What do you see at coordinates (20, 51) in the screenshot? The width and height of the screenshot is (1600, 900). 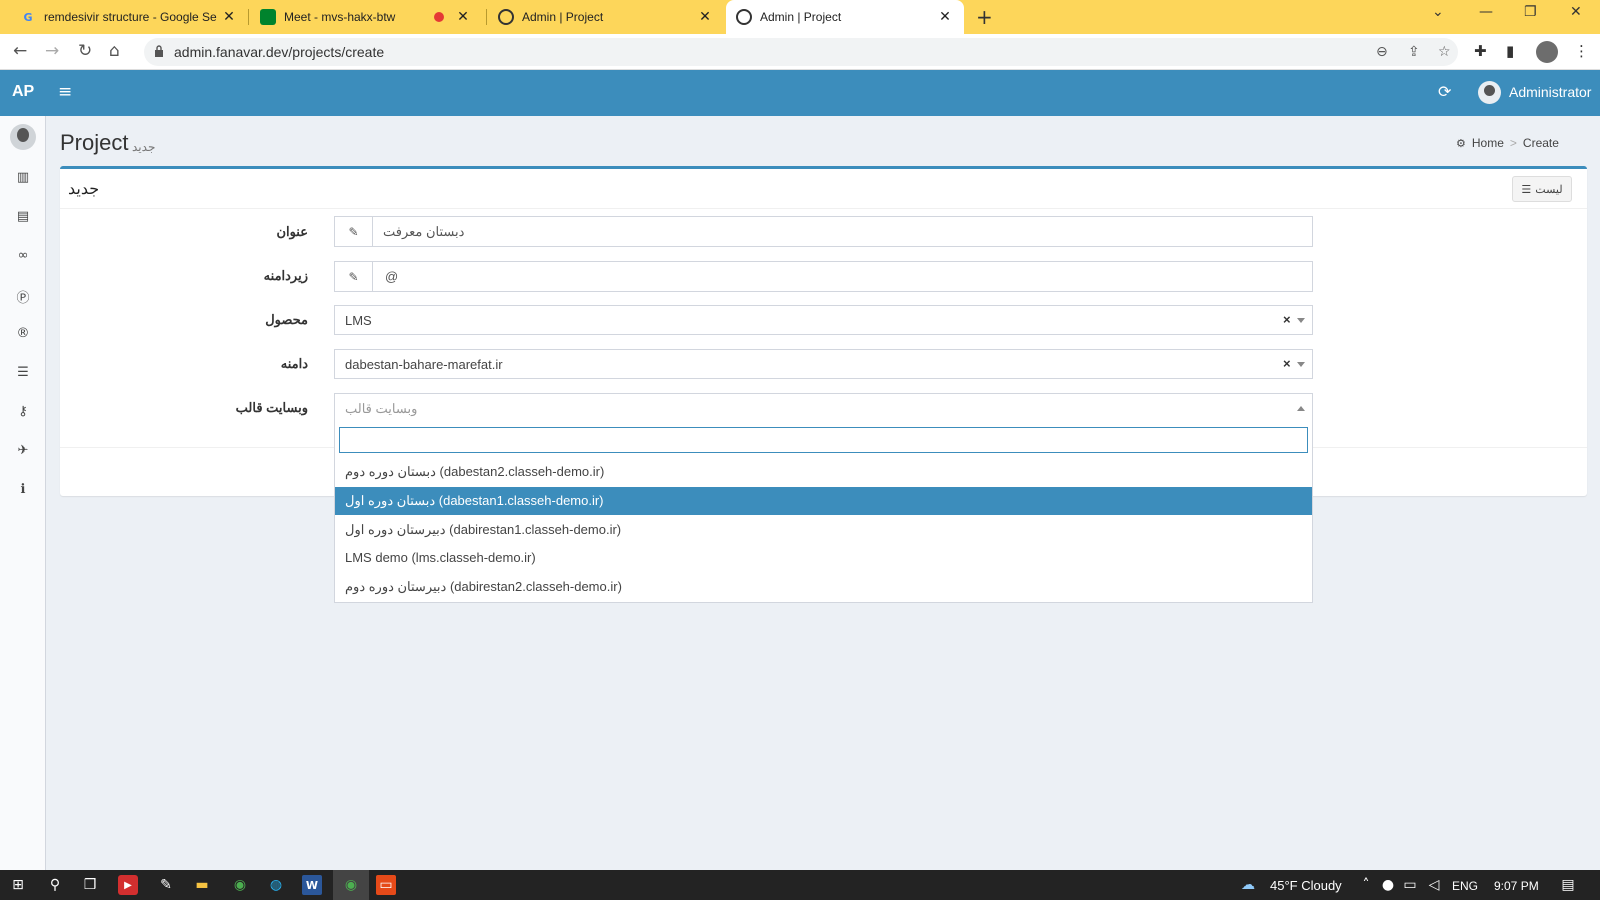 I see `back-icon: ←` at bounding box center [20, 51].